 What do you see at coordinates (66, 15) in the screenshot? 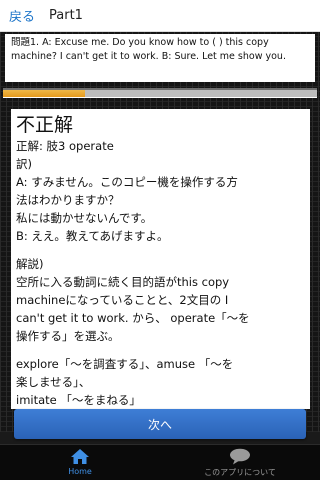
I see `page-title: Part1` at bounding box center [66, 15].